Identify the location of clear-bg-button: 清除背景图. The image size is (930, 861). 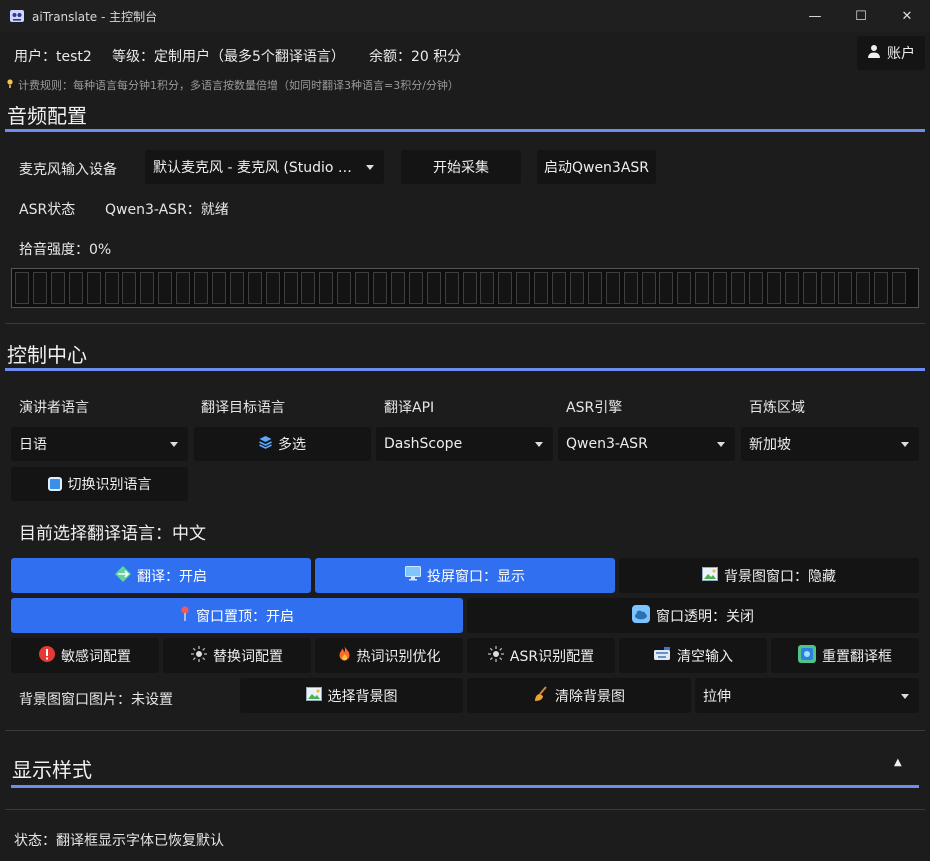
(579, 695).